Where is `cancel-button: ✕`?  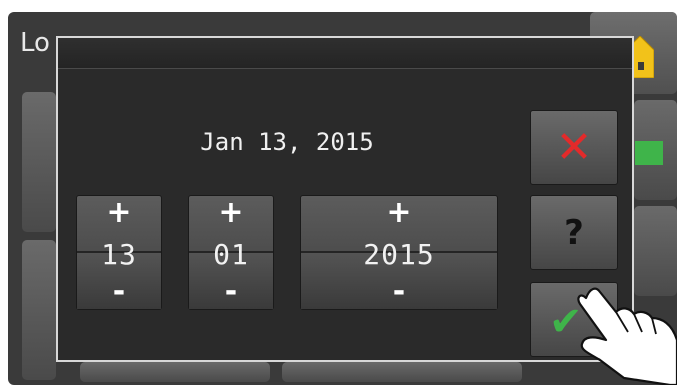 cancel-button: ✕ is located at coordinates (574, 147).